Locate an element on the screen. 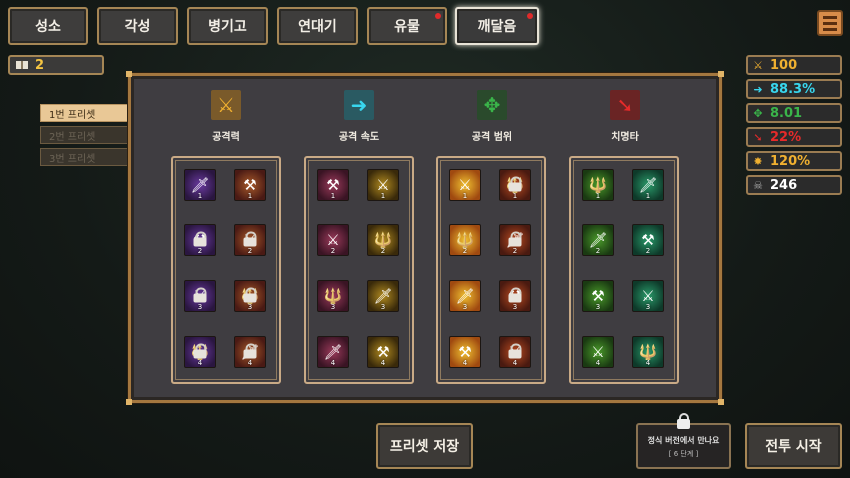 This screenshot has height=478, width=850. tab-armory: 병기고 is located at coordinates (227, 26).